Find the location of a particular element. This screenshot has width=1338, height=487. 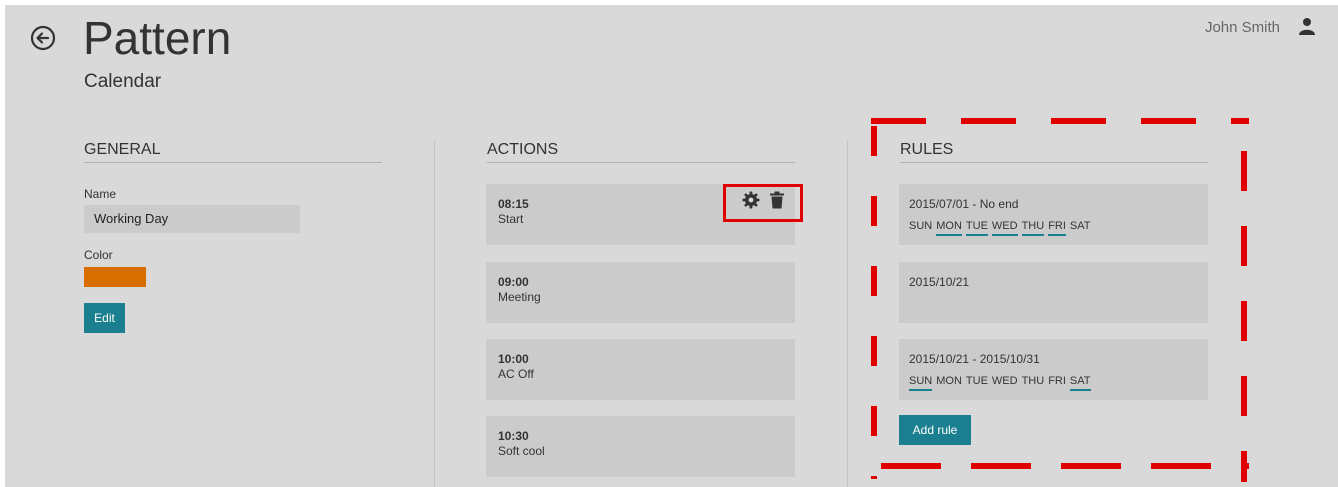

action-time: 08:15 is located at coordinates (513, 204).